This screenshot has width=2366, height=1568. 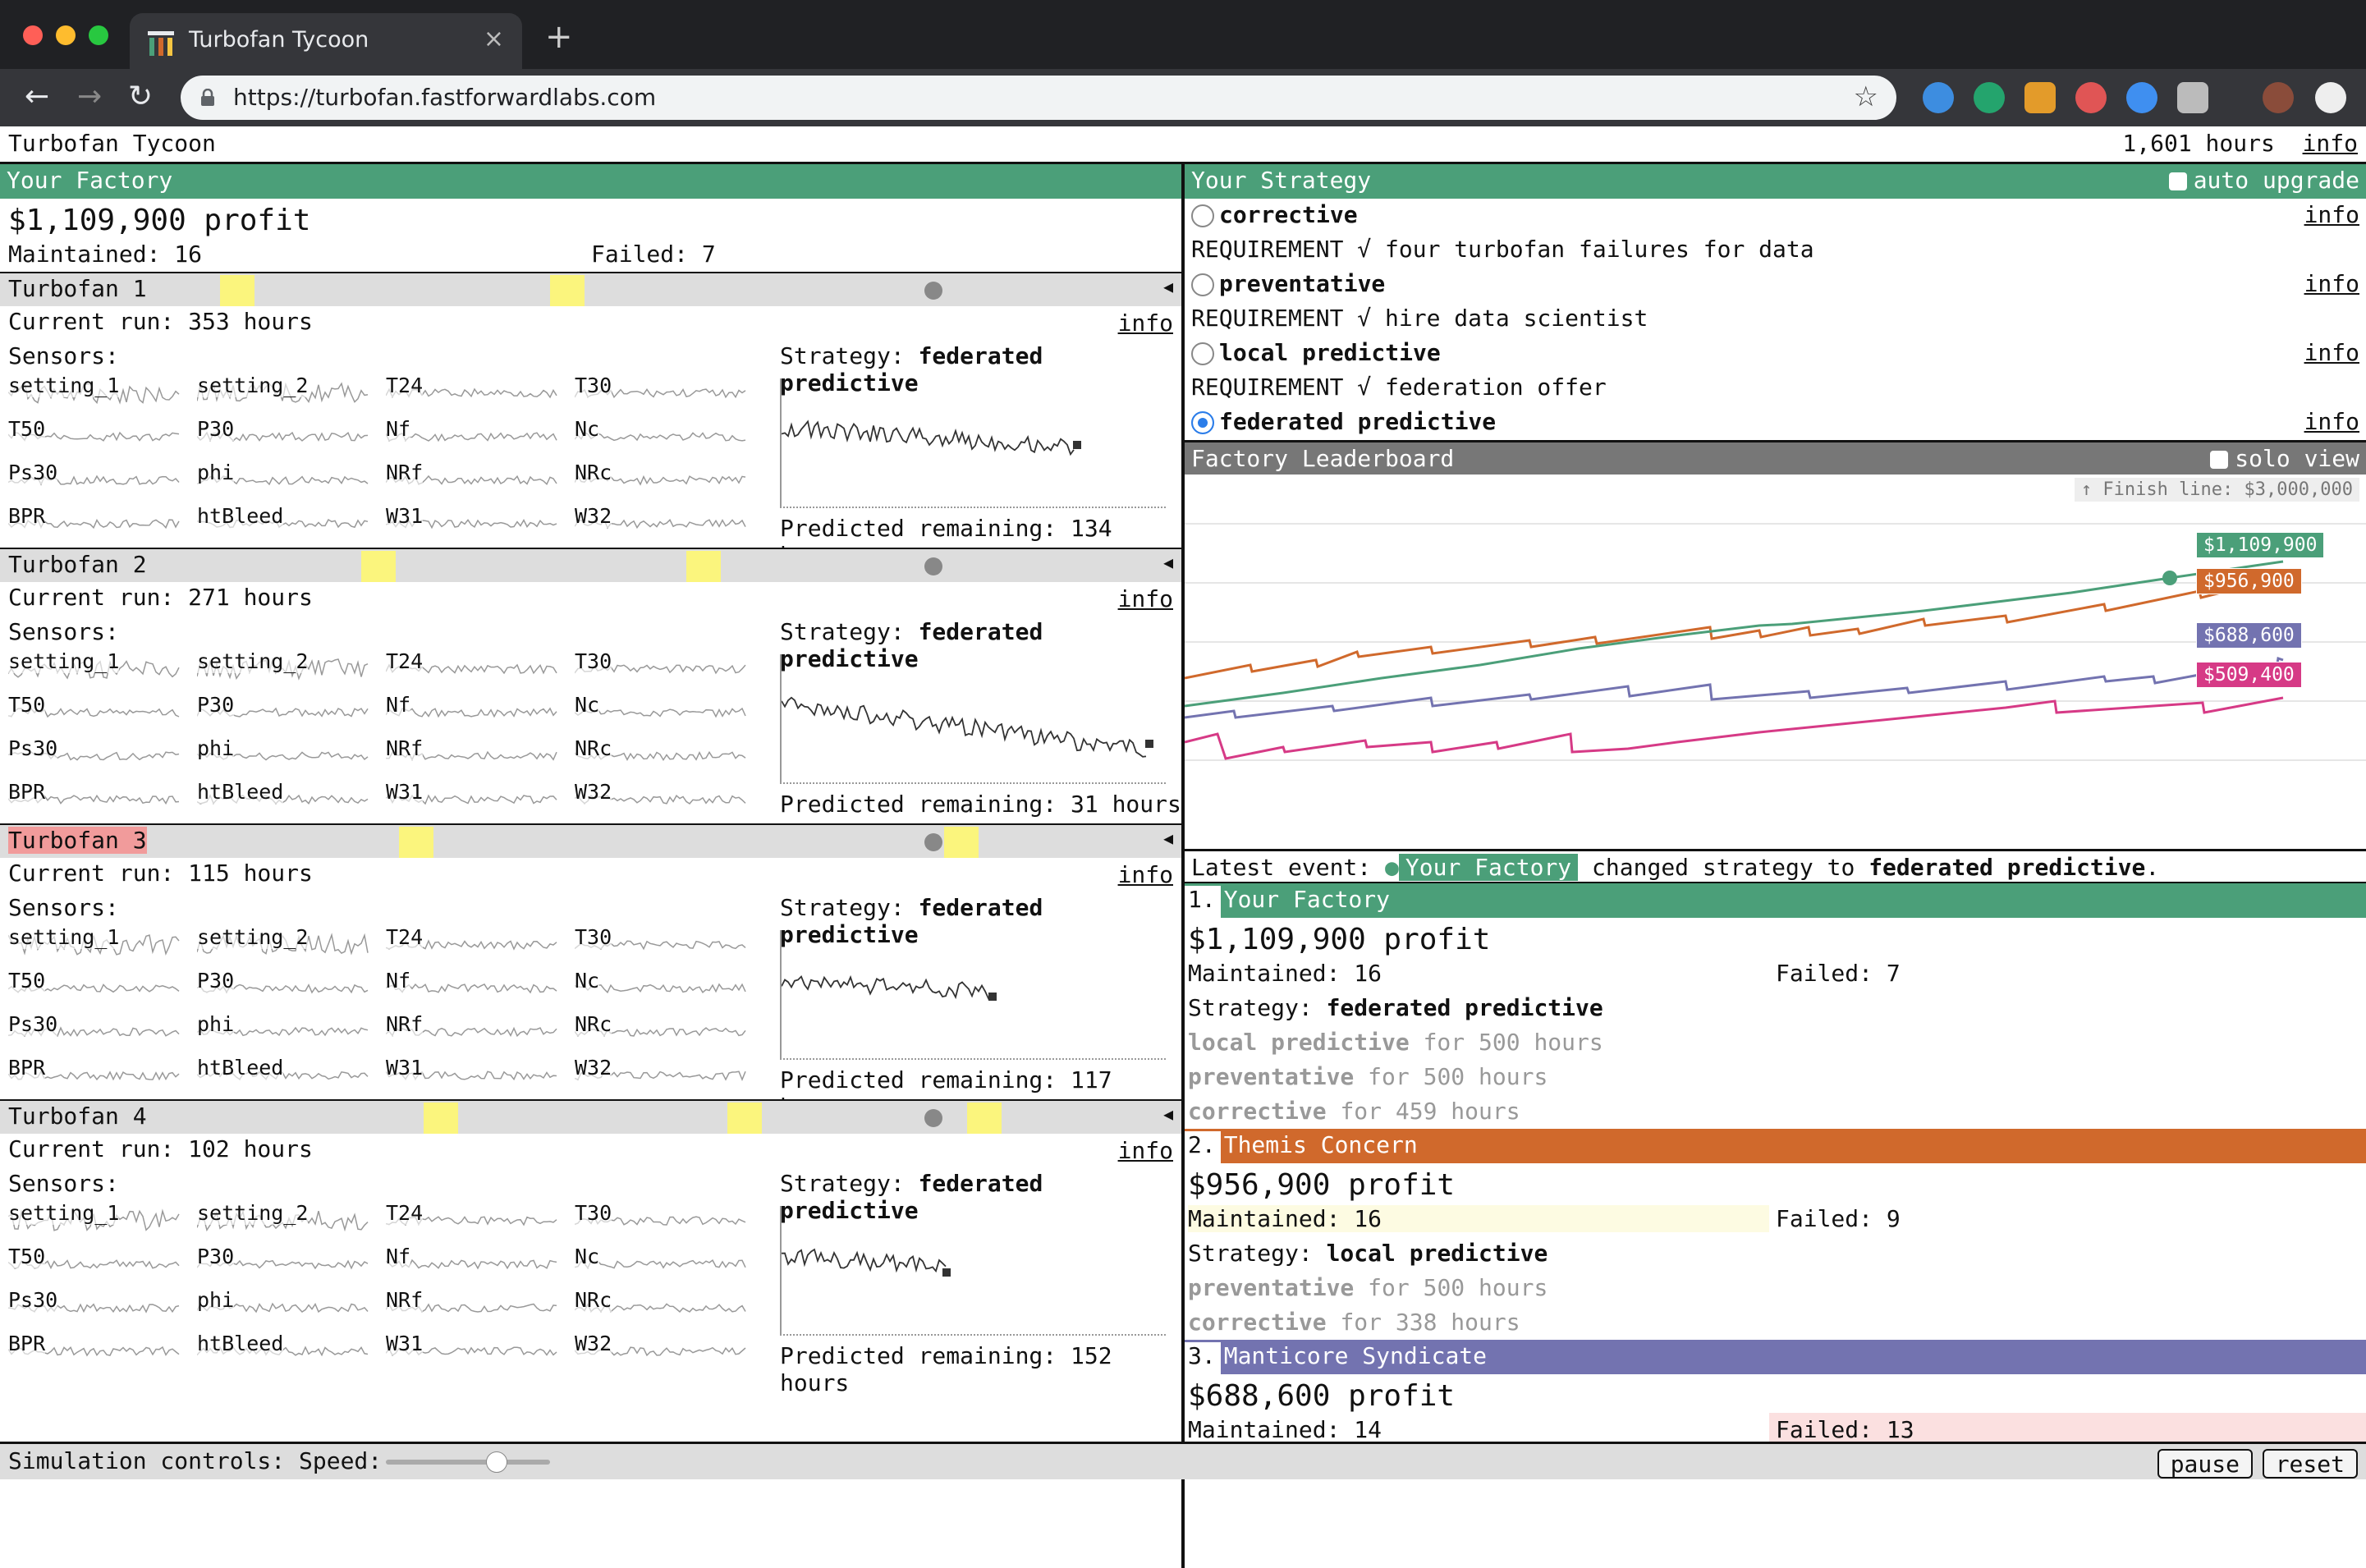 What do you see at coordinates (102, 796) in the screenshot?
I see `sensor-cell: BPR` at bounding box center [102, 796].